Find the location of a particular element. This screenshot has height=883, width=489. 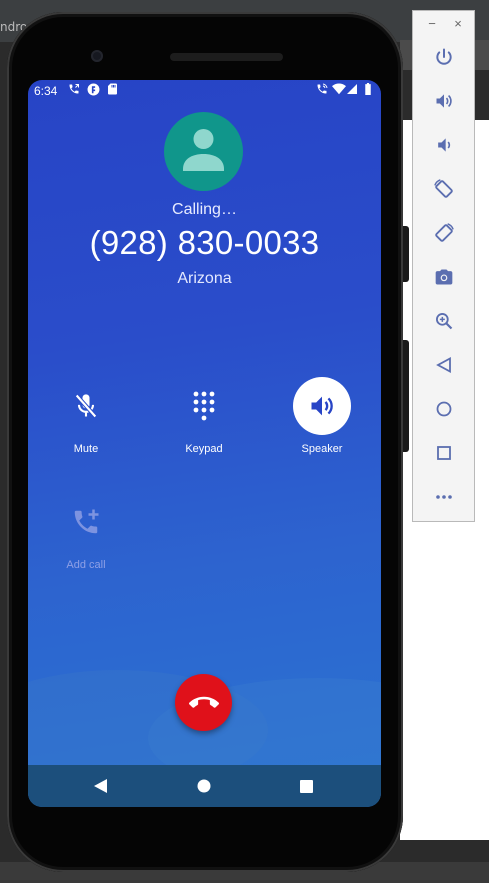

end-call-icon is located at coordinates (203, 702).